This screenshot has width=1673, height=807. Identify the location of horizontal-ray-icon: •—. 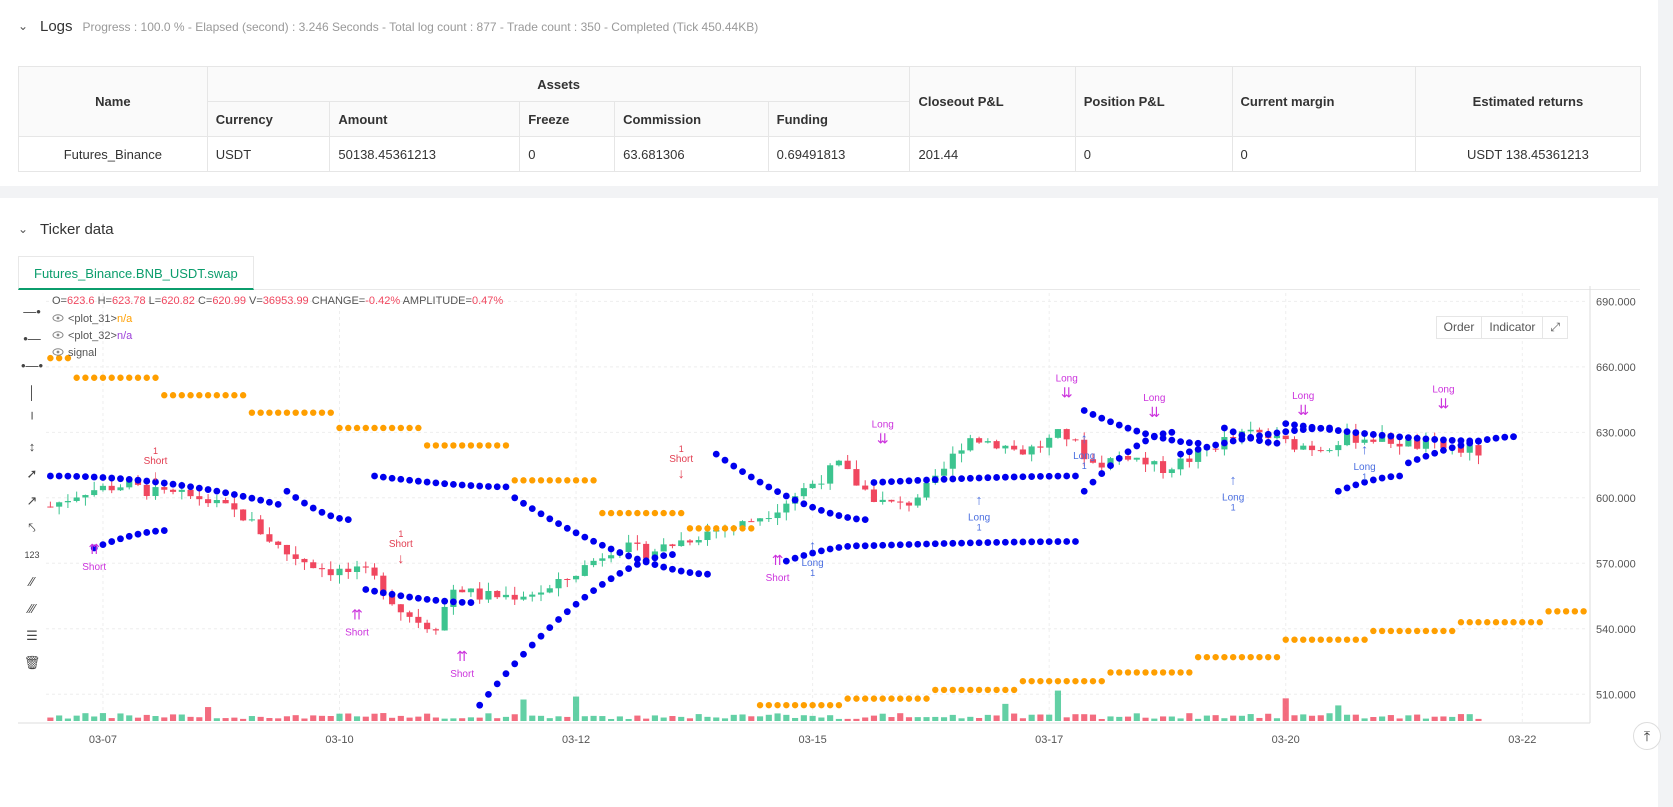
(32, 338).